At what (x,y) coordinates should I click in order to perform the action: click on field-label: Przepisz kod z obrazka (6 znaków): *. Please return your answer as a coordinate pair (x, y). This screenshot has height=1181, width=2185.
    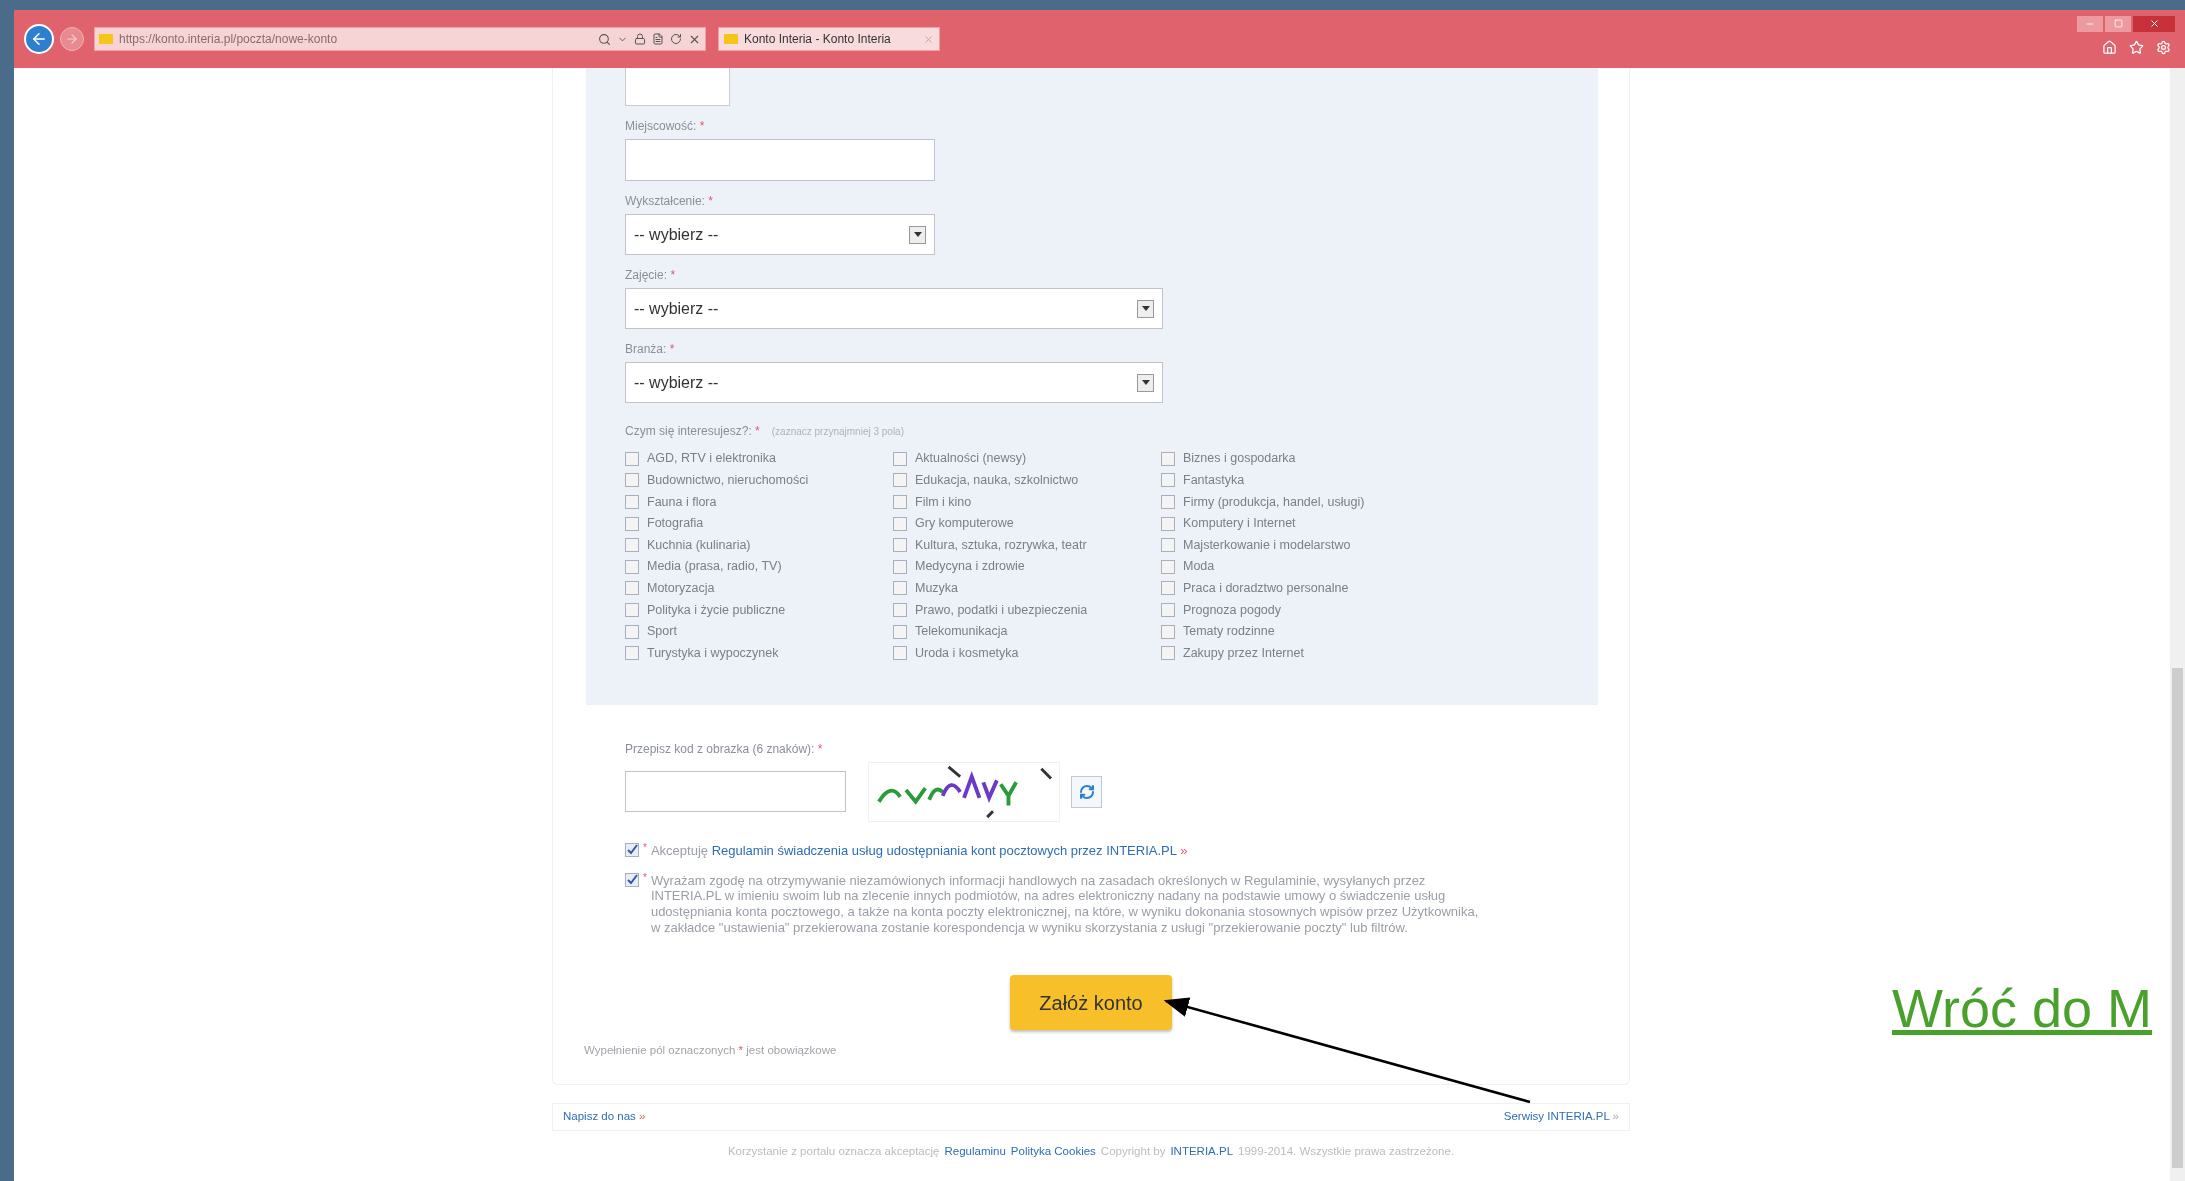
    Looking at the image, I should click on (724, 748).